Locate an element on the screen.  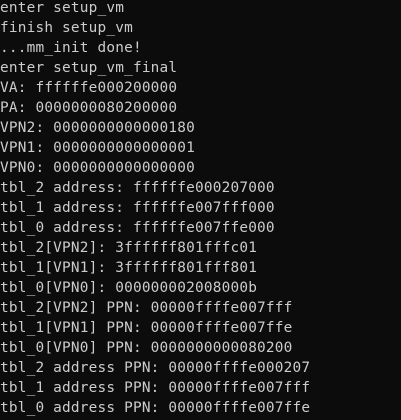
output-line: VA: ffffffe000200000 is located at coordinates (89, 88).